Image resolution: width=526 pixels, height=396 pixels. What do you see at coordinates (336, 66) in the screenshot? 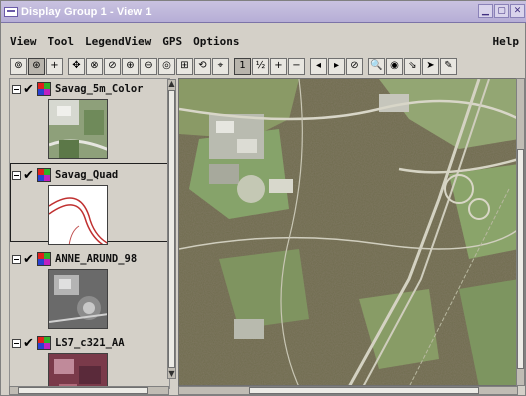
I see `next-view-icon: ▸` at bounding box center [336, 66].